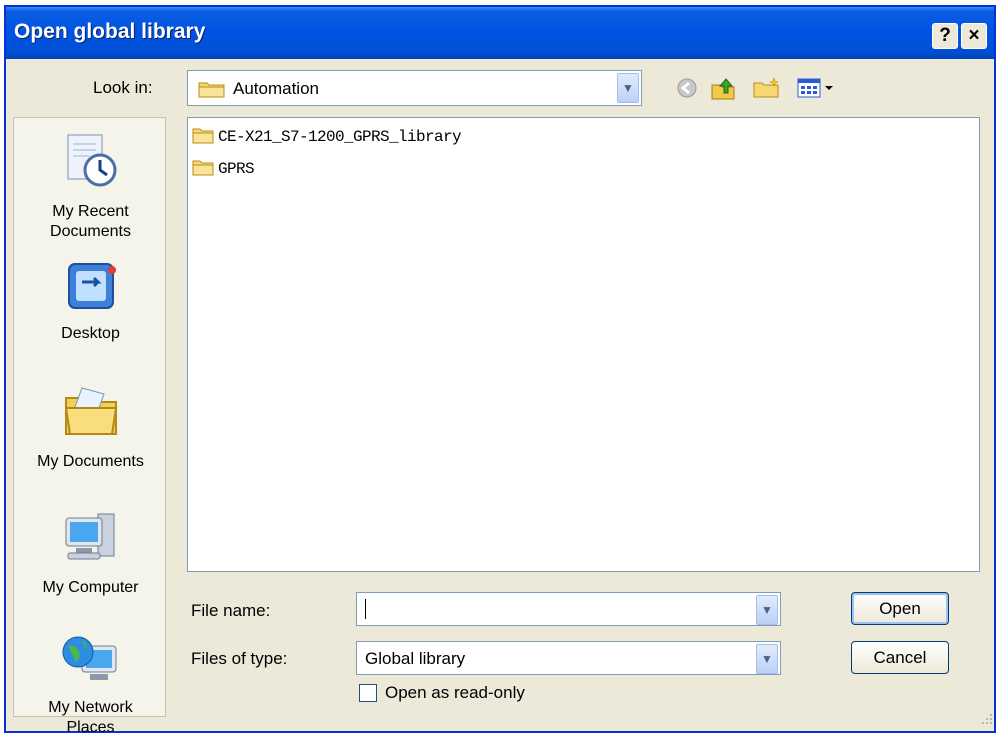  Describe the element at coordinates (90, 587) in the screenshot. I see `place-label: My Computer` at that location.